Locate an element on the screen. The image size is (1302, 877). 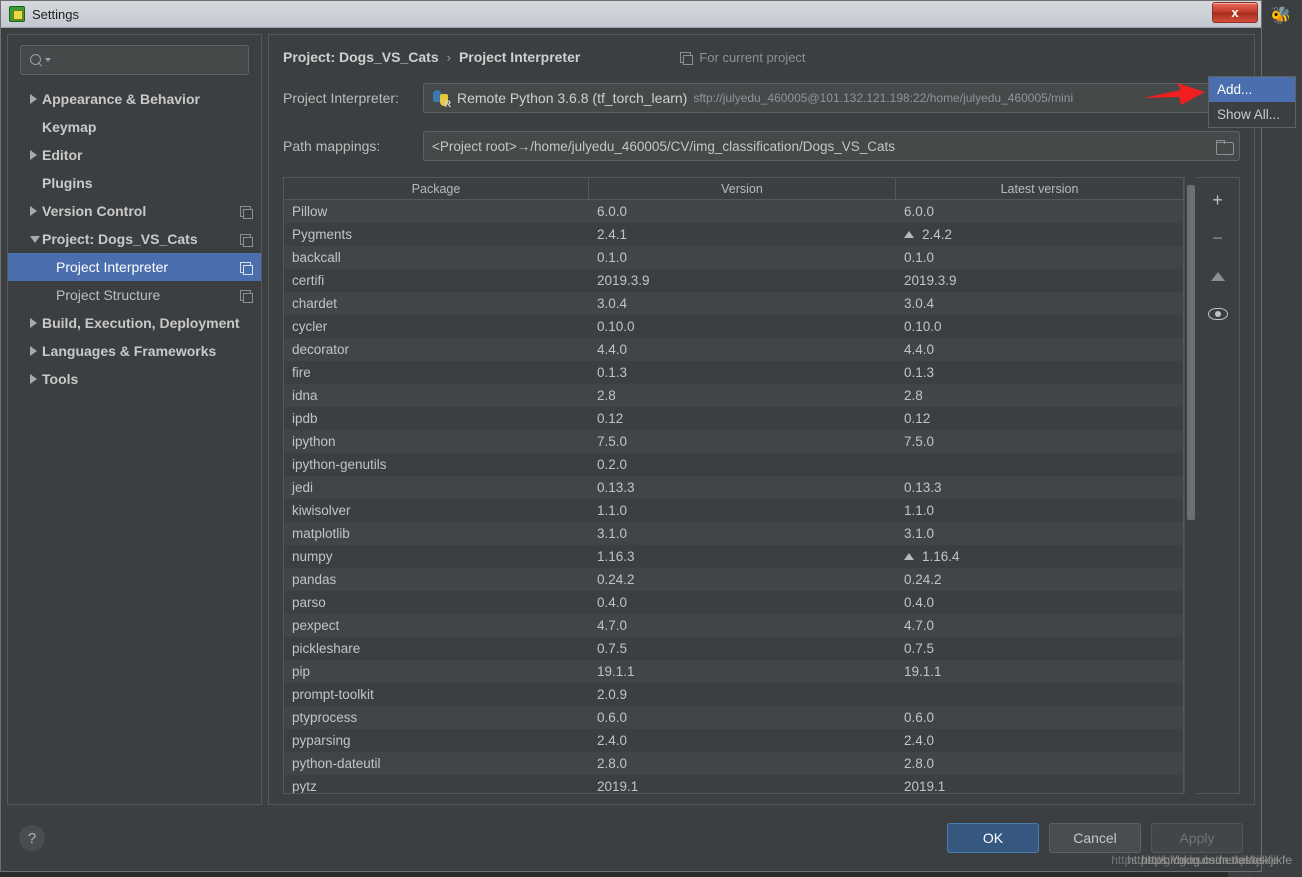
cell-latest-version: 2019.3.9 is located at coordinates (1039, 280).